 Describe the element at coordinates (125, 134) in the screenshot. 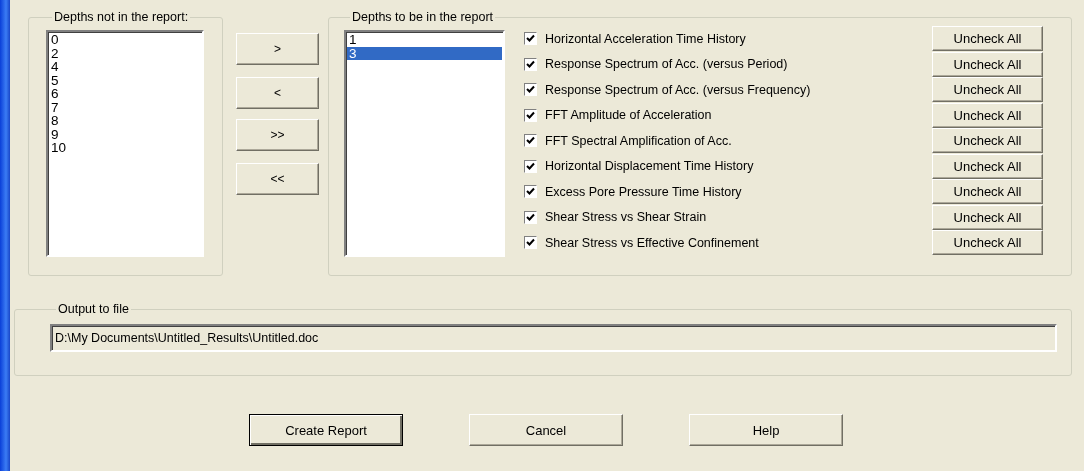

I see `list-item: 9` at that location.